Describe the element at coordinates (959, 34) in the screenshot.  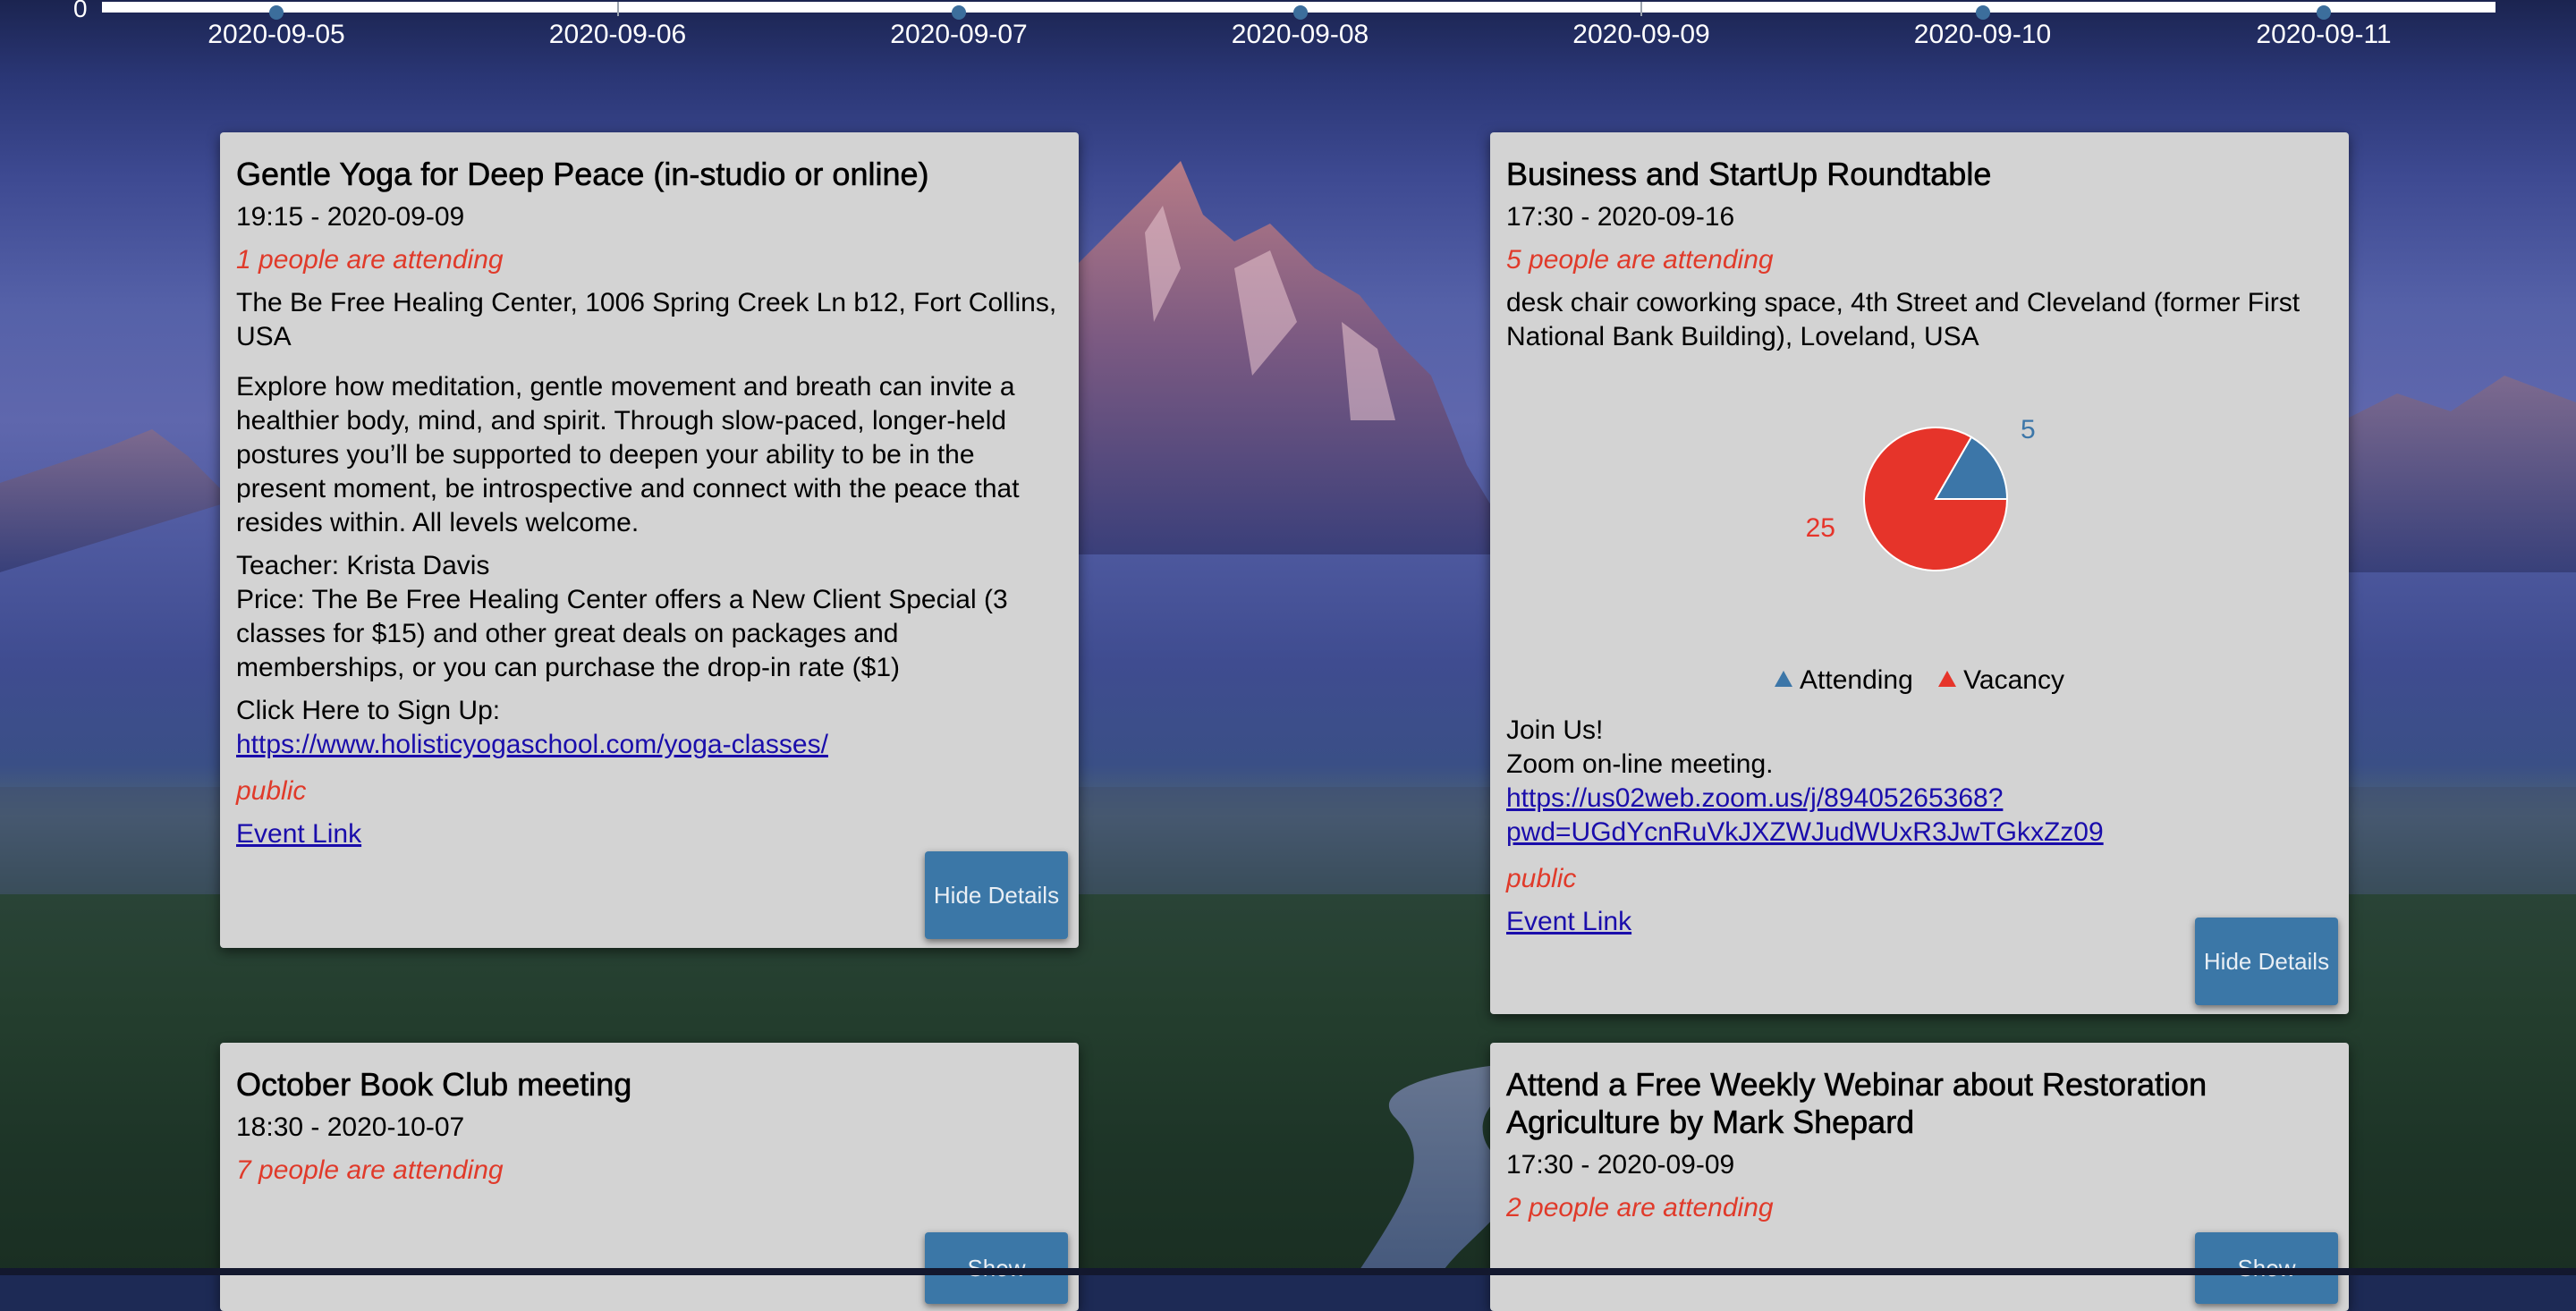
I see `timeline-date-label: 2020-09-07` at that location.